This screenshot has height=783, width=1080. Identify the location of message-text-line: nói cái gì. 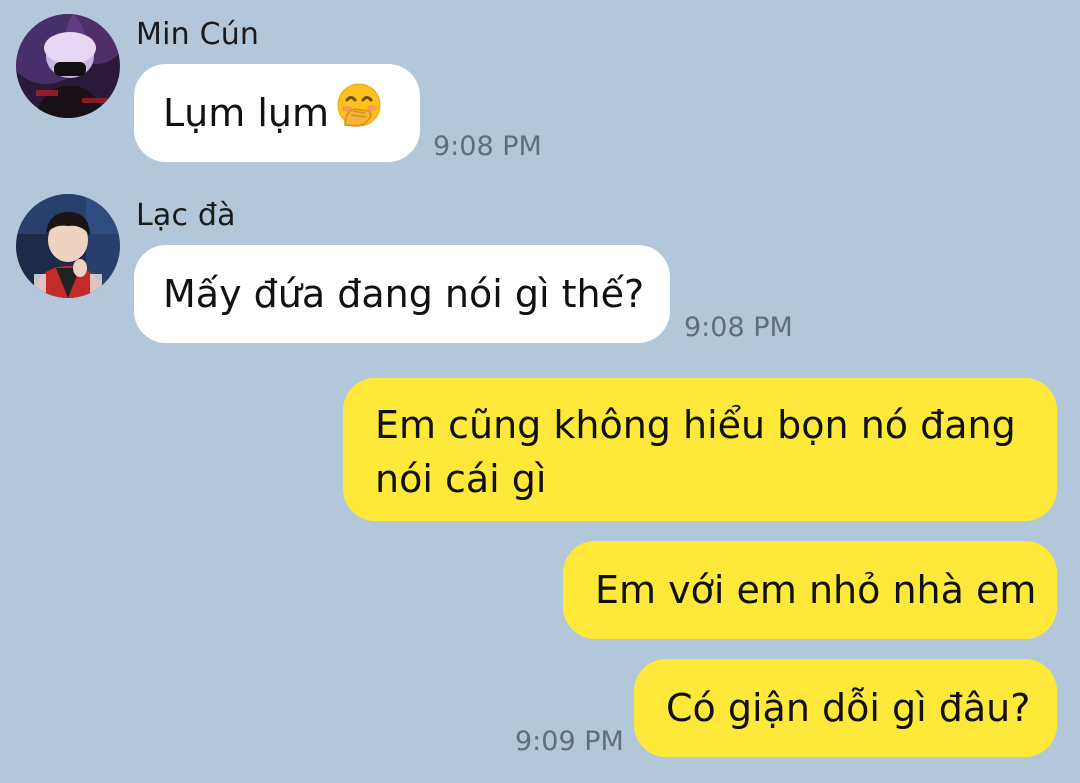
(461, 479).